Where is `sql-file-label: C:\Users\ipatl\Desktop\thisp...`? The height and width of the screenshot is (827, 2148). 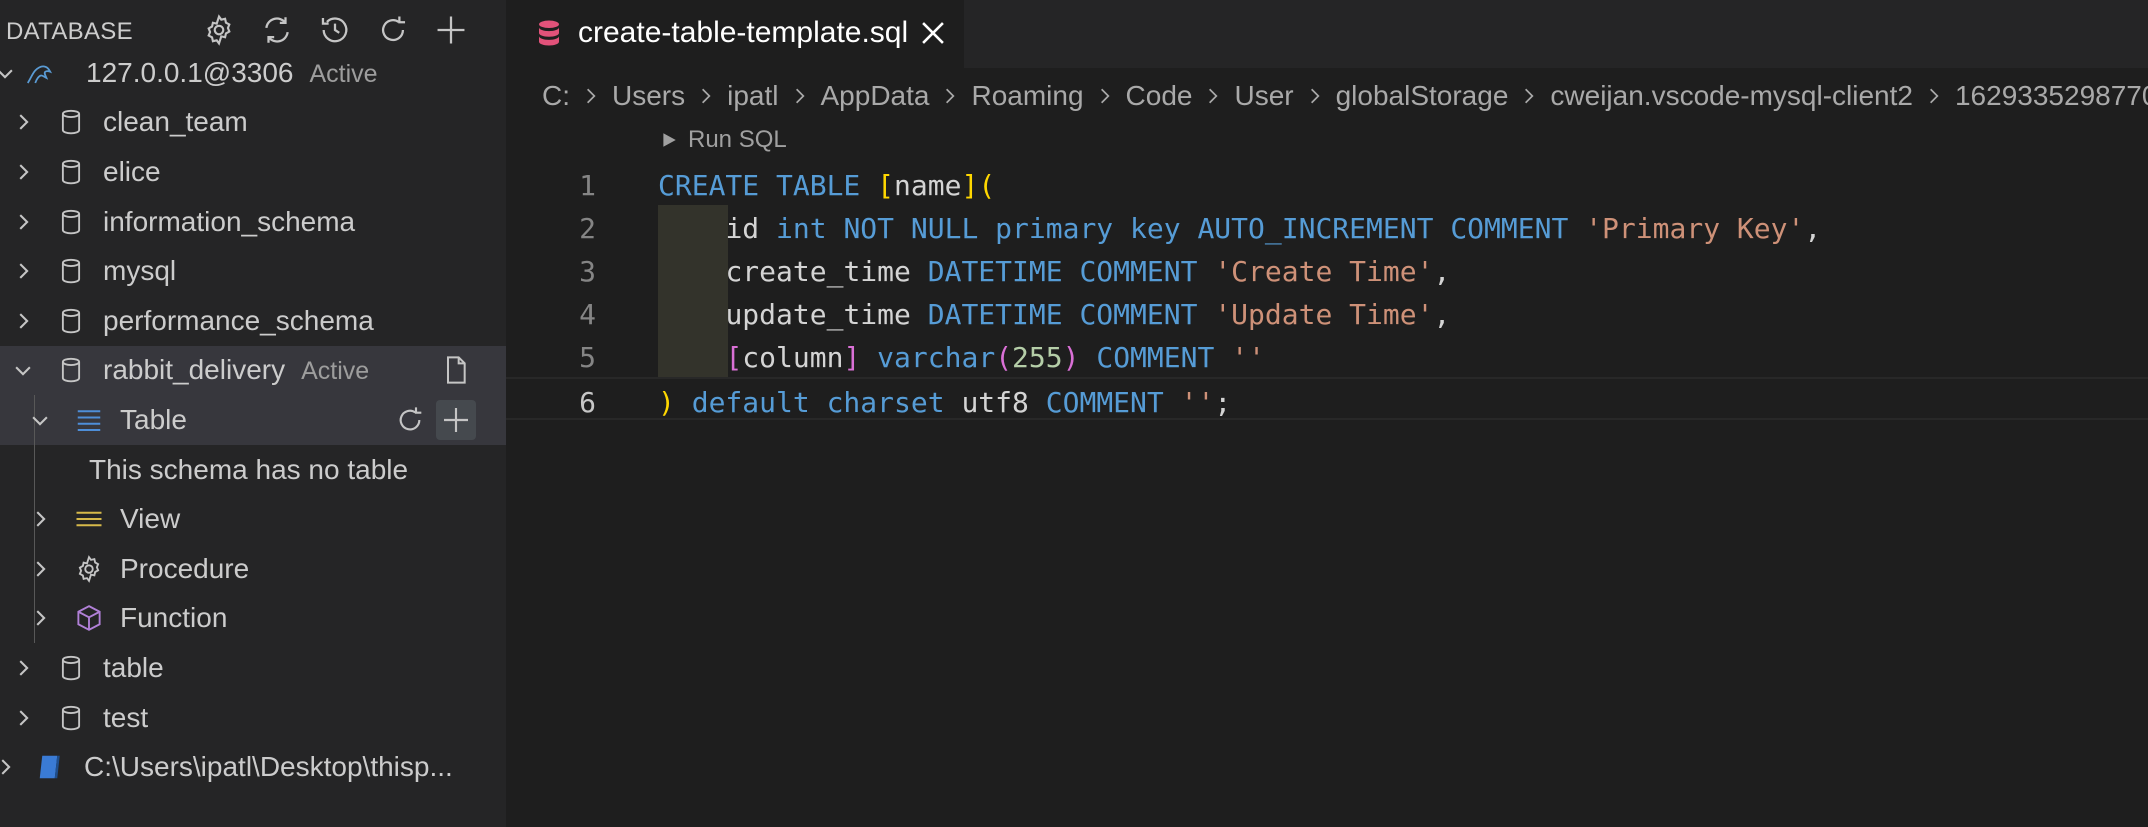
sql-file-label: C:\Users\ipatl\Desktop\thisp... is located at coordinates (268, 767).